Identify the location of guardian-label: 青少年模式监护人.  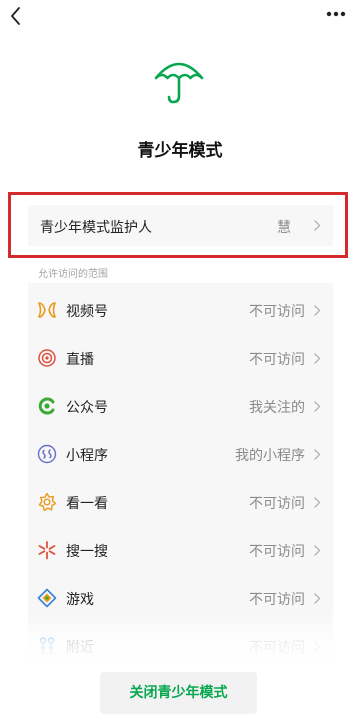
(96, 228).